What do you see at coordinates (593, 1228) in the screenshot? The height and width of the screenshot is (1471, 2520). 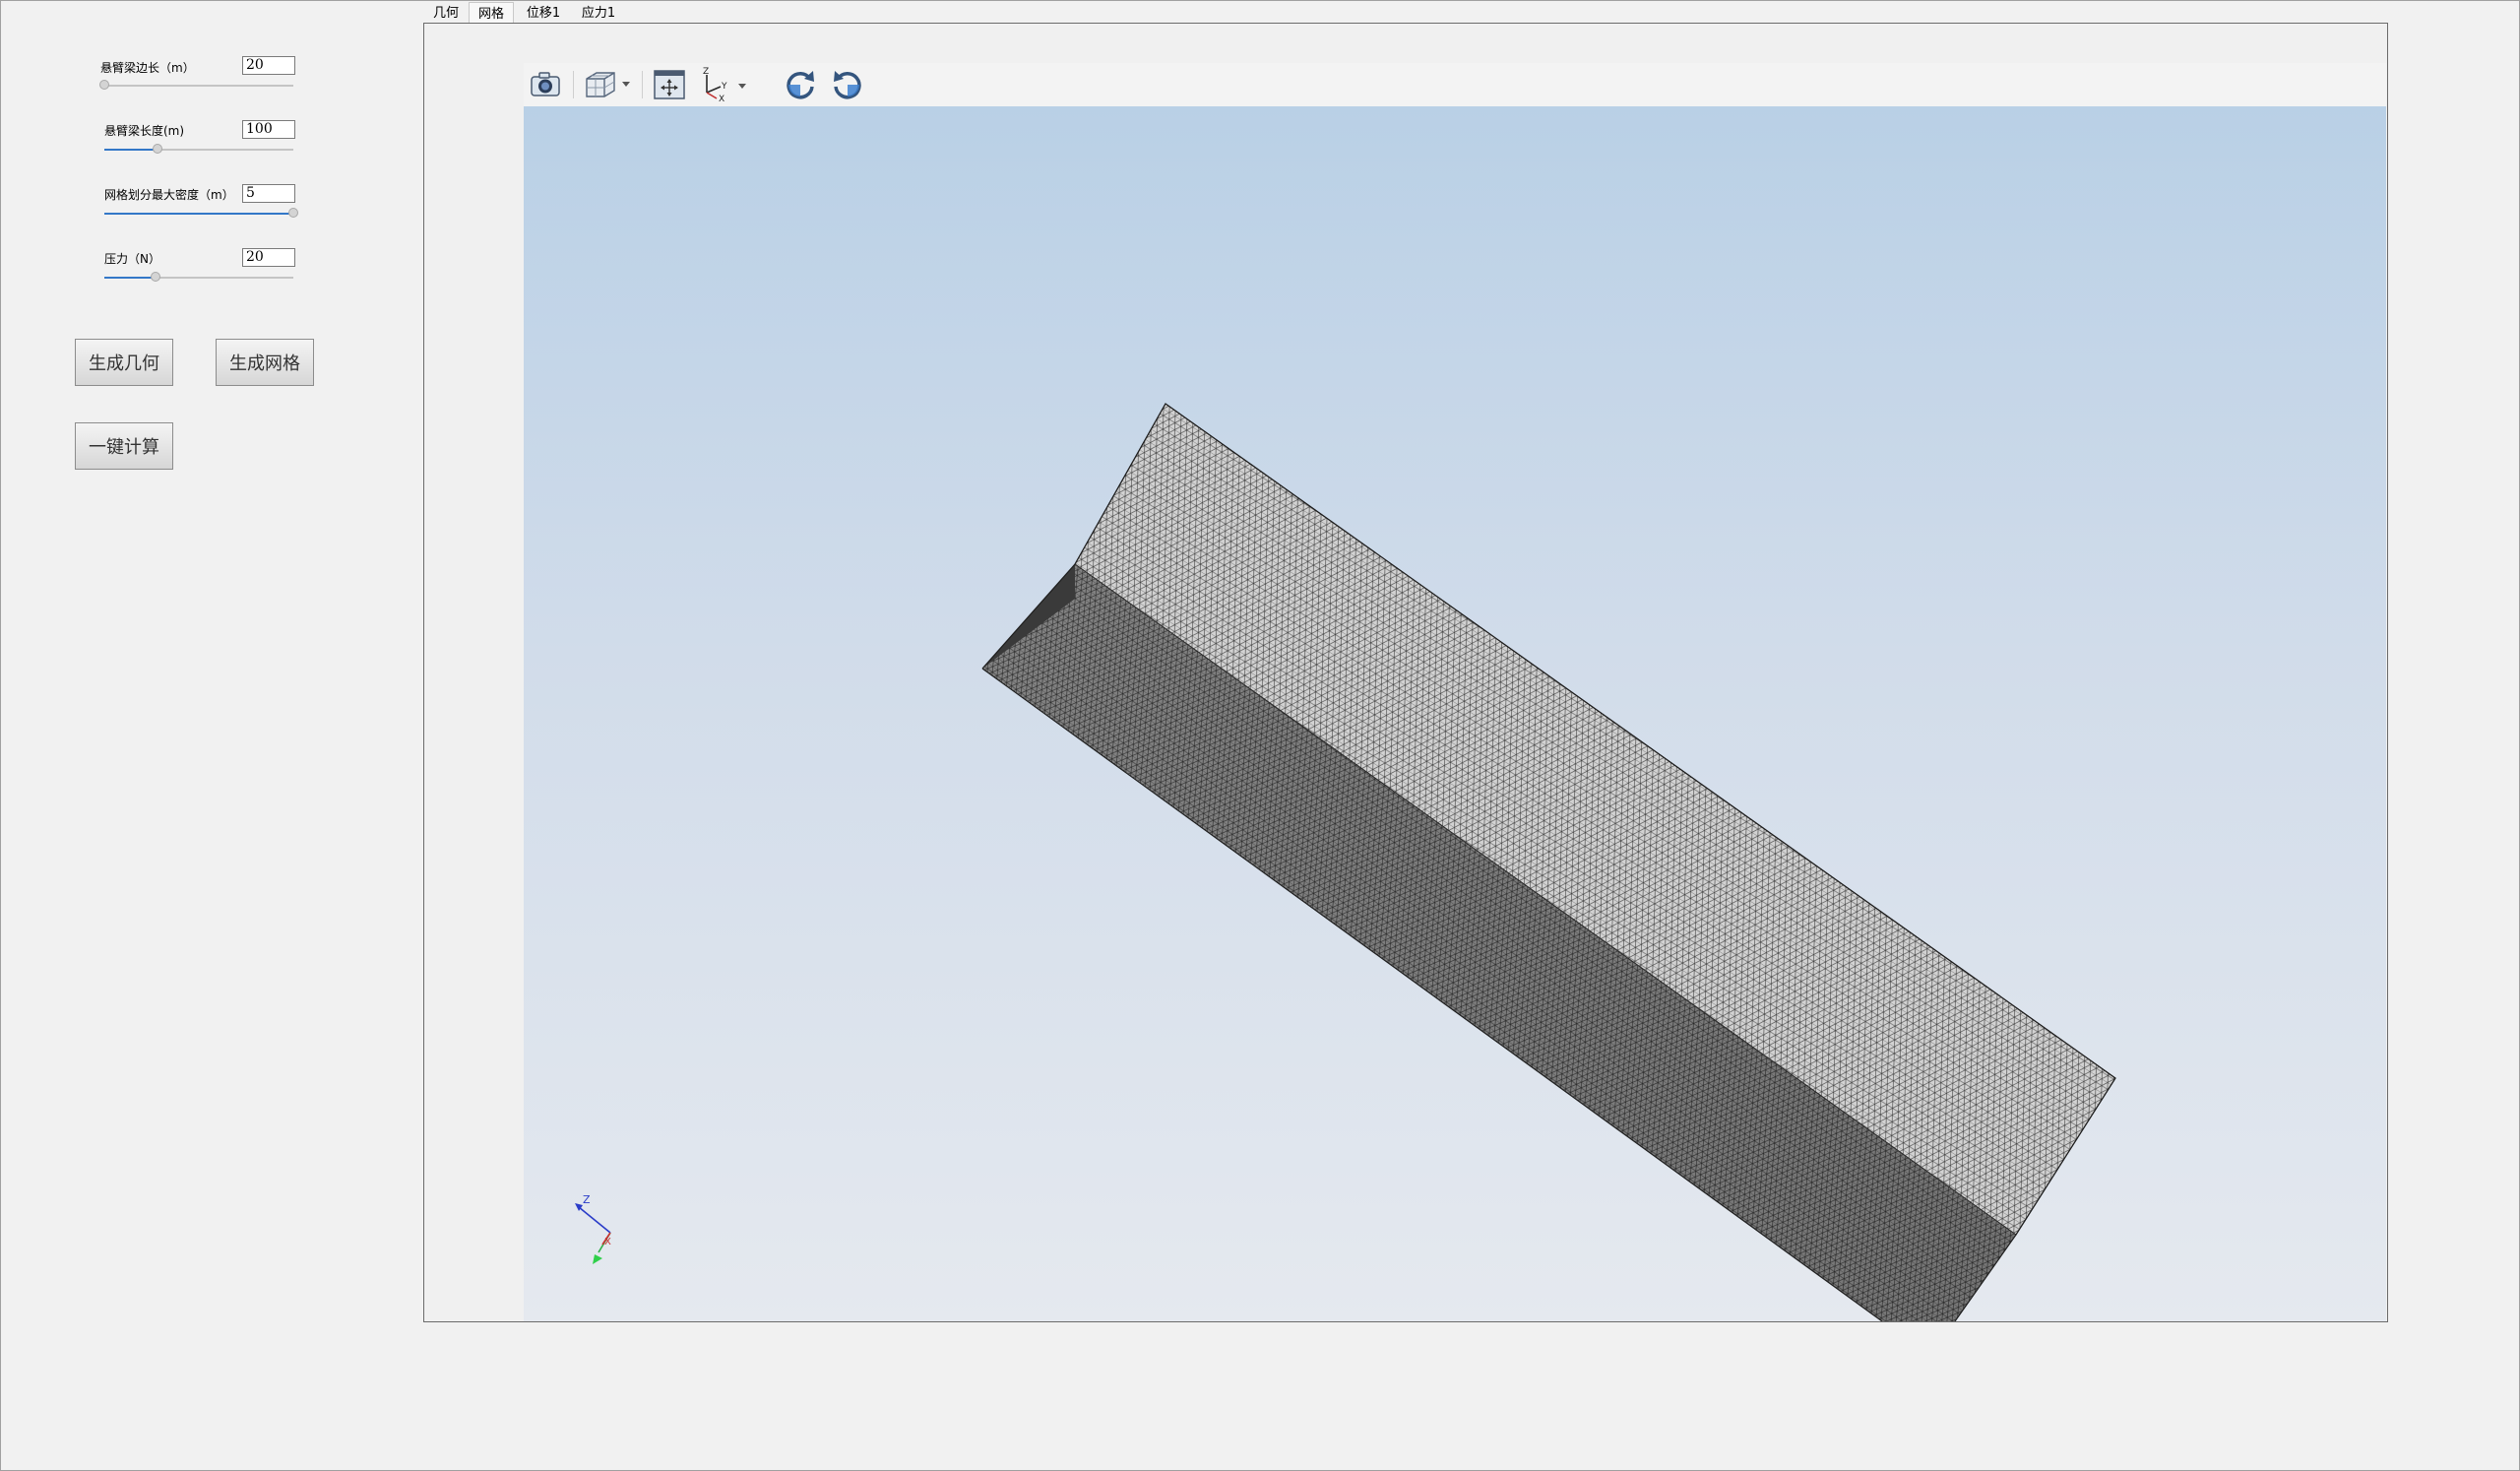 I see `orientation-triad: Z X` at bounding box center [593, 1228].